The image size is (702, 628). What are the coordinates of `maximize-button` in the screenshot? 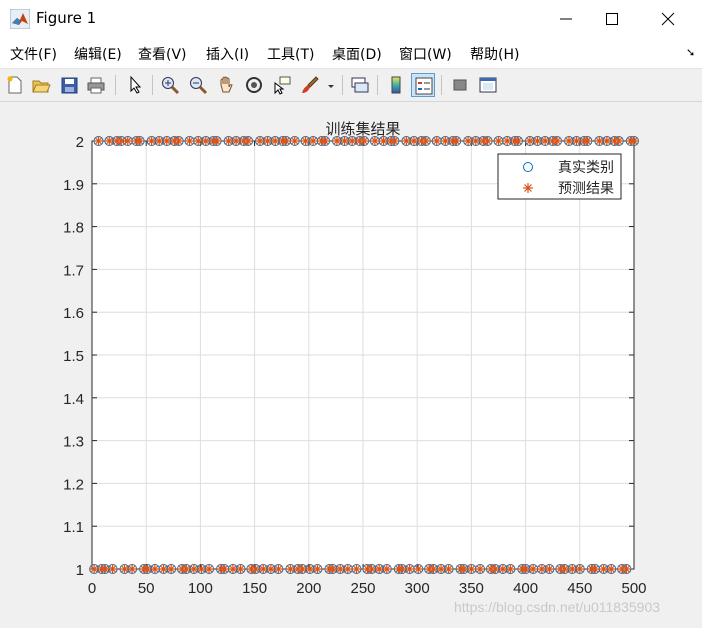 It's located at (612, 19).